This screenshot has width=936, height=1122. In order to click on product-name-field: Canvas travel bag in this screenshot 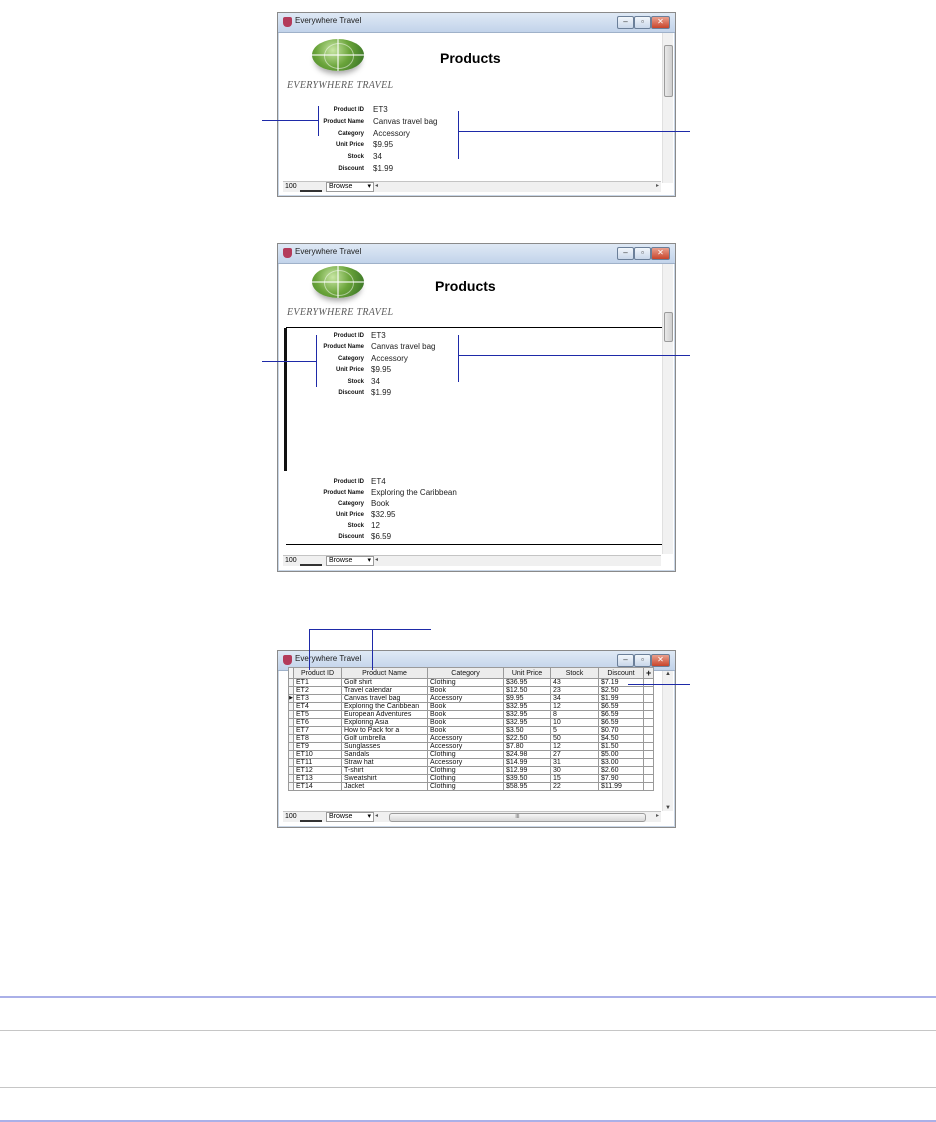, I will do `click(405, 121)`.